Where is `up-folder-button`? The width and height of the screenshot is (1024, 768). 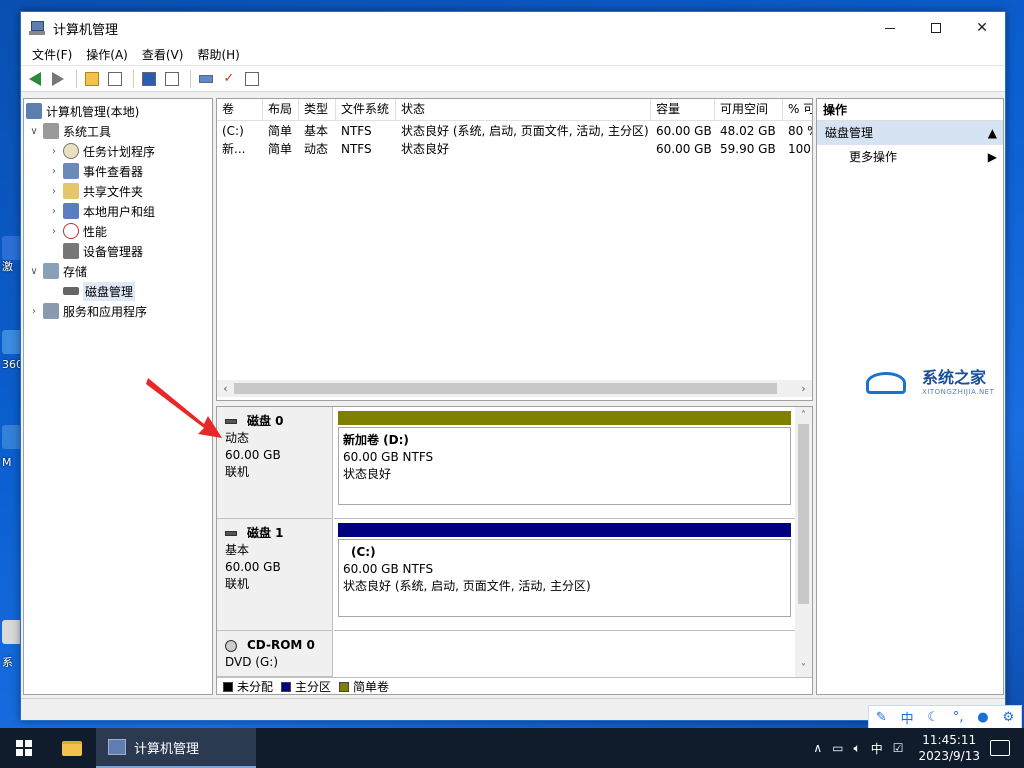
up-folder-button is located at coordinates (92, 79).